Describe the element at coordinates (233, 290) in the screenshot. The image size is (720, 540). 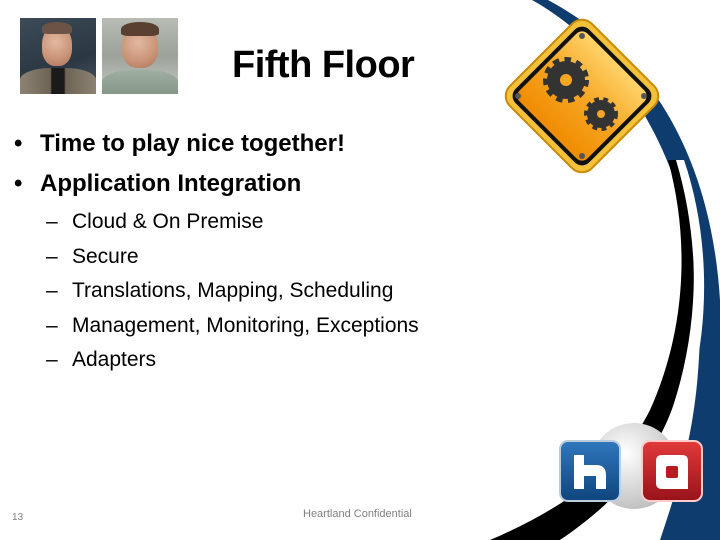
I see `sub-bullet-text: Translations, Mapping, Scheduling` at that location.